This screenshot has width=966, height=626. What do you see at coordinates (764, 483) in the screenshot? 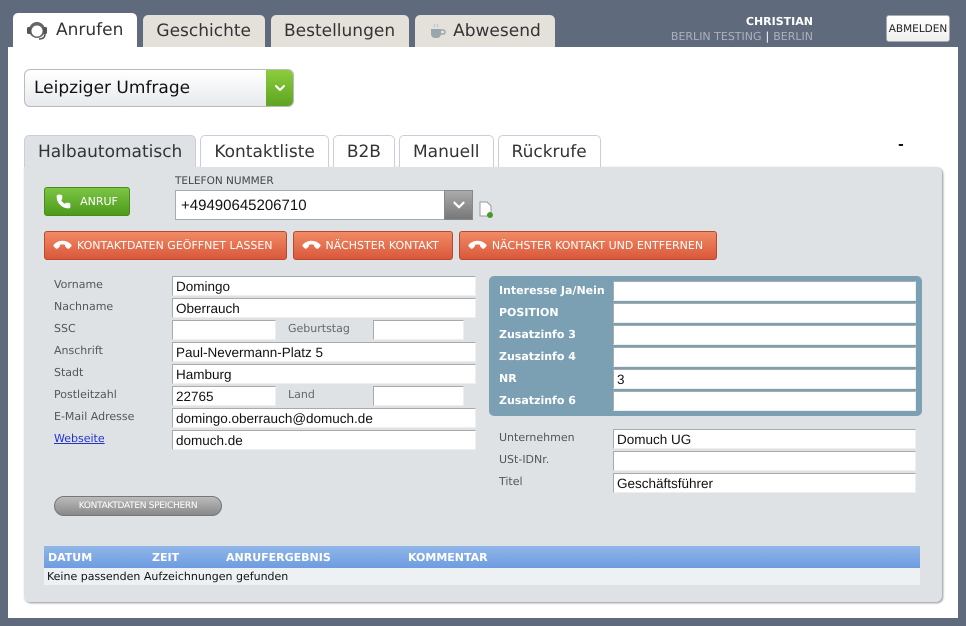
I see `input-field: Geschäftsführer` at bounding box center [764, 483].